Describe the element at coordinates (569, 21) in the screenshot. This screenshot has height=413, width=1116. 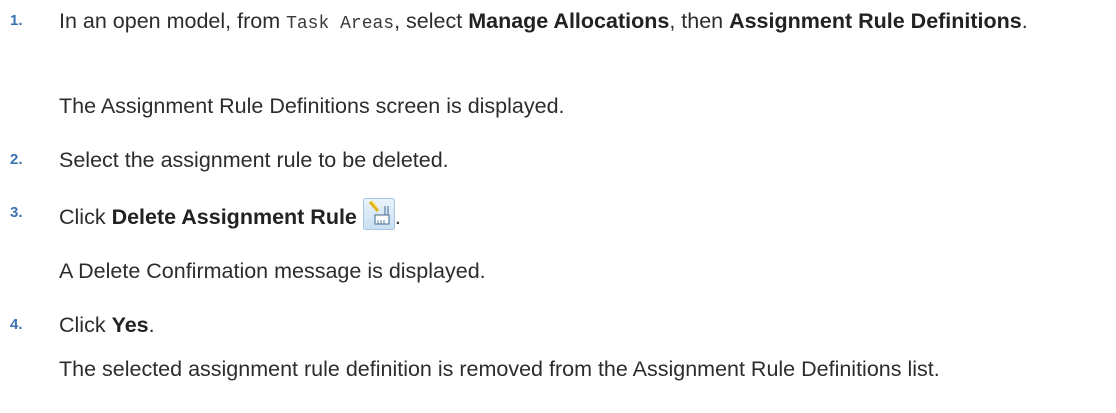
I see `manage-allocations-label: Manage Allocations` at that location.